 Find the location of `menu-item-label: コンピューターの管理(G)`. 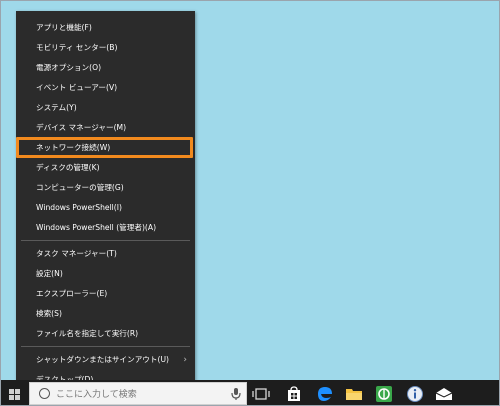

menu-item-label: コンピューターの管理(G) is located at coordinates (80, 187).